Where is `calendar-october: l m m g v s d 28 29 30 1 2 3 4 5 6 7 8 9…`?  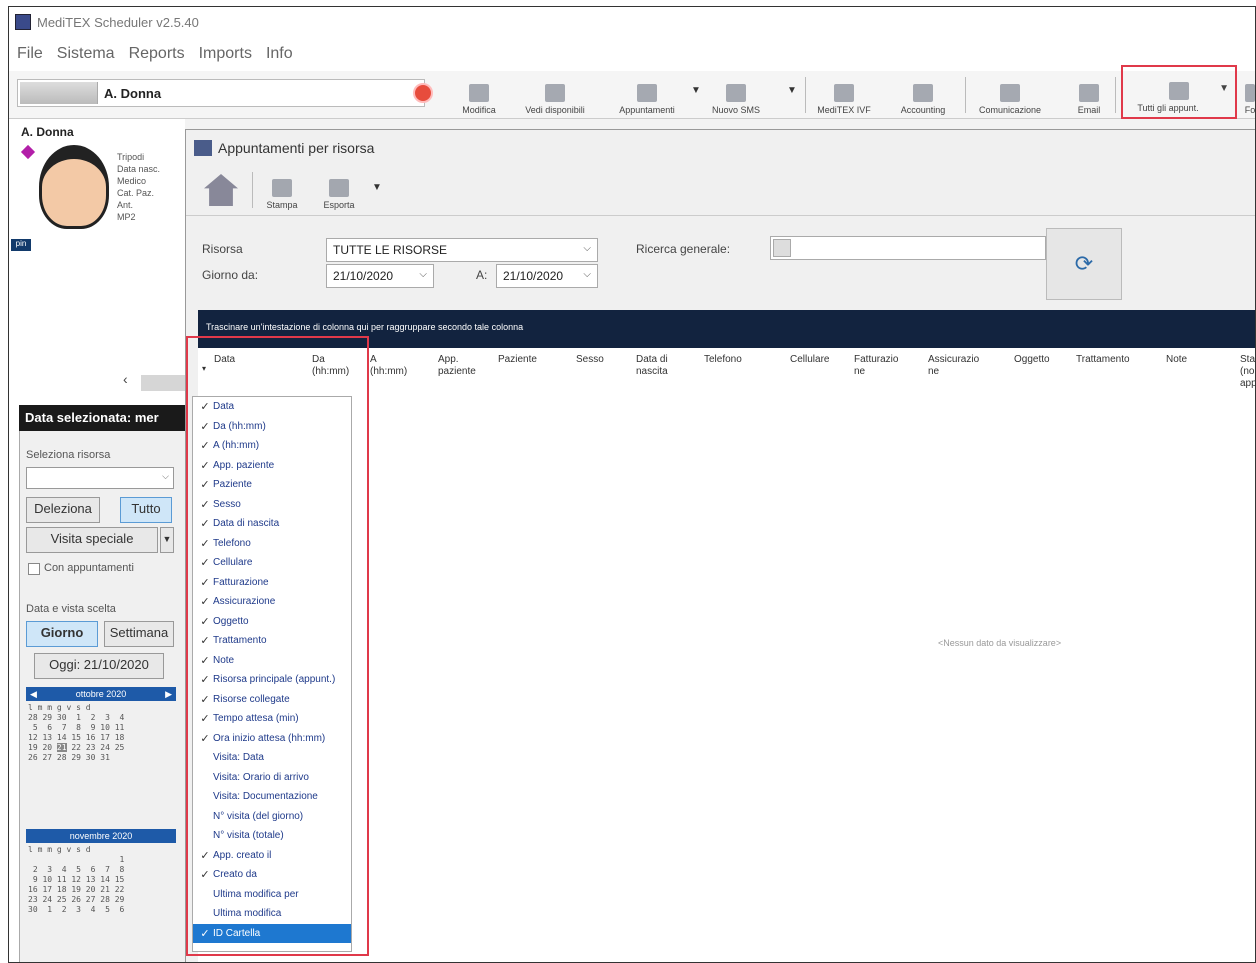
calendar-october: l m m g v s d 28 29 30 1 2 3 4 5 6 7 8 9… is located at coordinates (76, 733).